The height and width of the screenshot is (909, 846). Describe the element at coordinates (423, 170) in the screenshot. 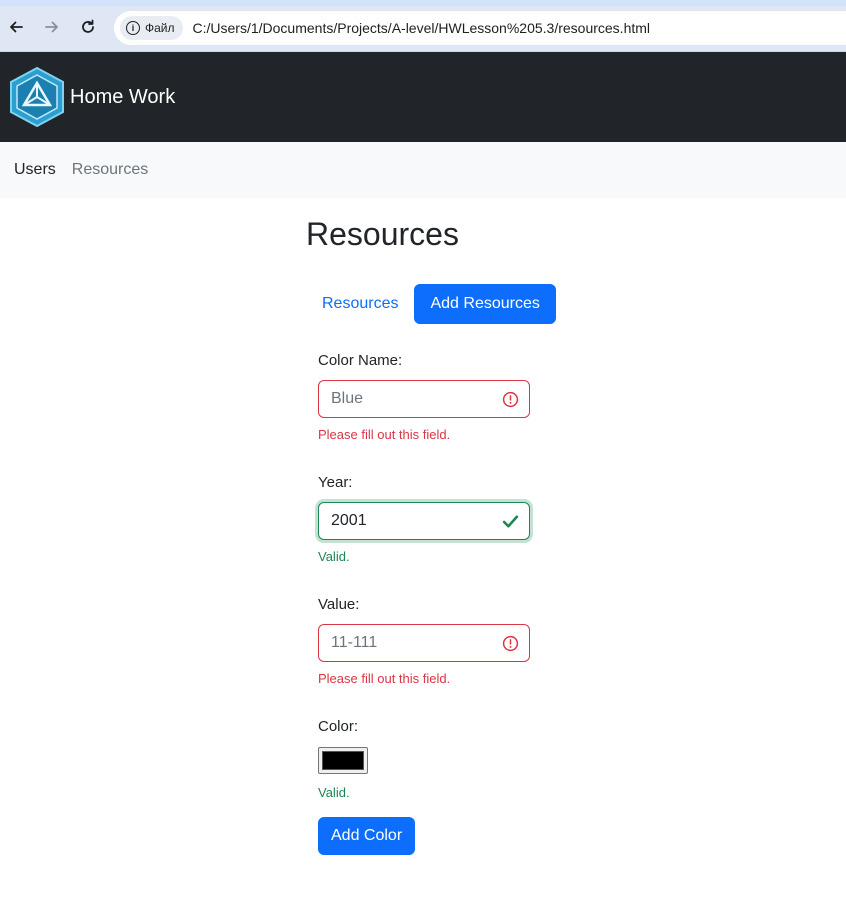

I see `sub-navbar: Users Resources` at that location.